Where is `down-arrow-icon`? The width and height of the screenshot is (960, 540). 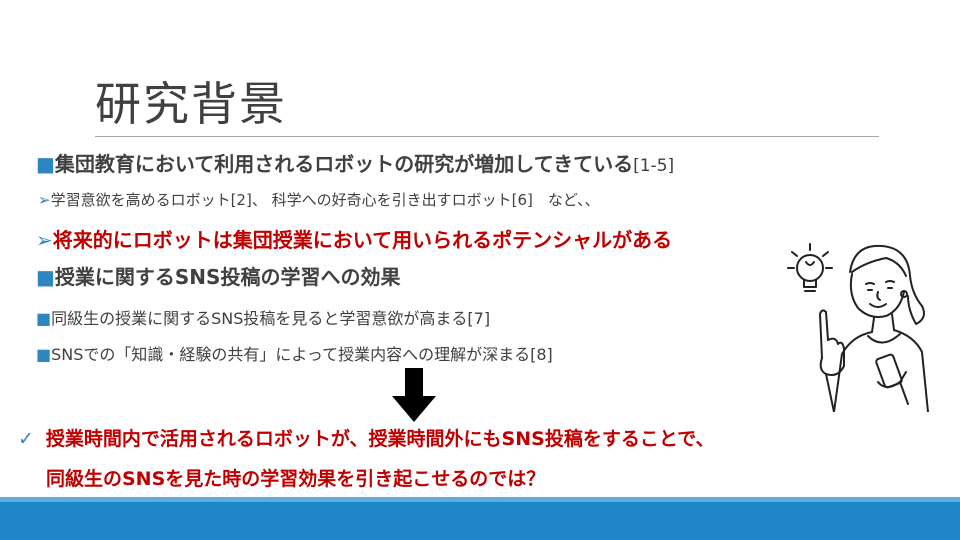
down-arrow-icon is located at coordinates (414, 395).